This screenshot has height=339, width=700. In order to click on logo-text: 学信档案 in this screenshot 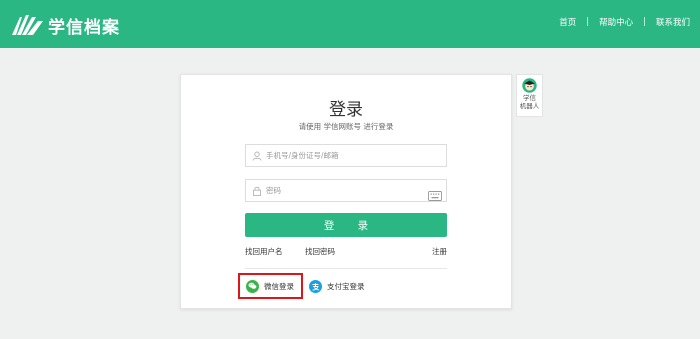, I will do `click(84, 27)`.